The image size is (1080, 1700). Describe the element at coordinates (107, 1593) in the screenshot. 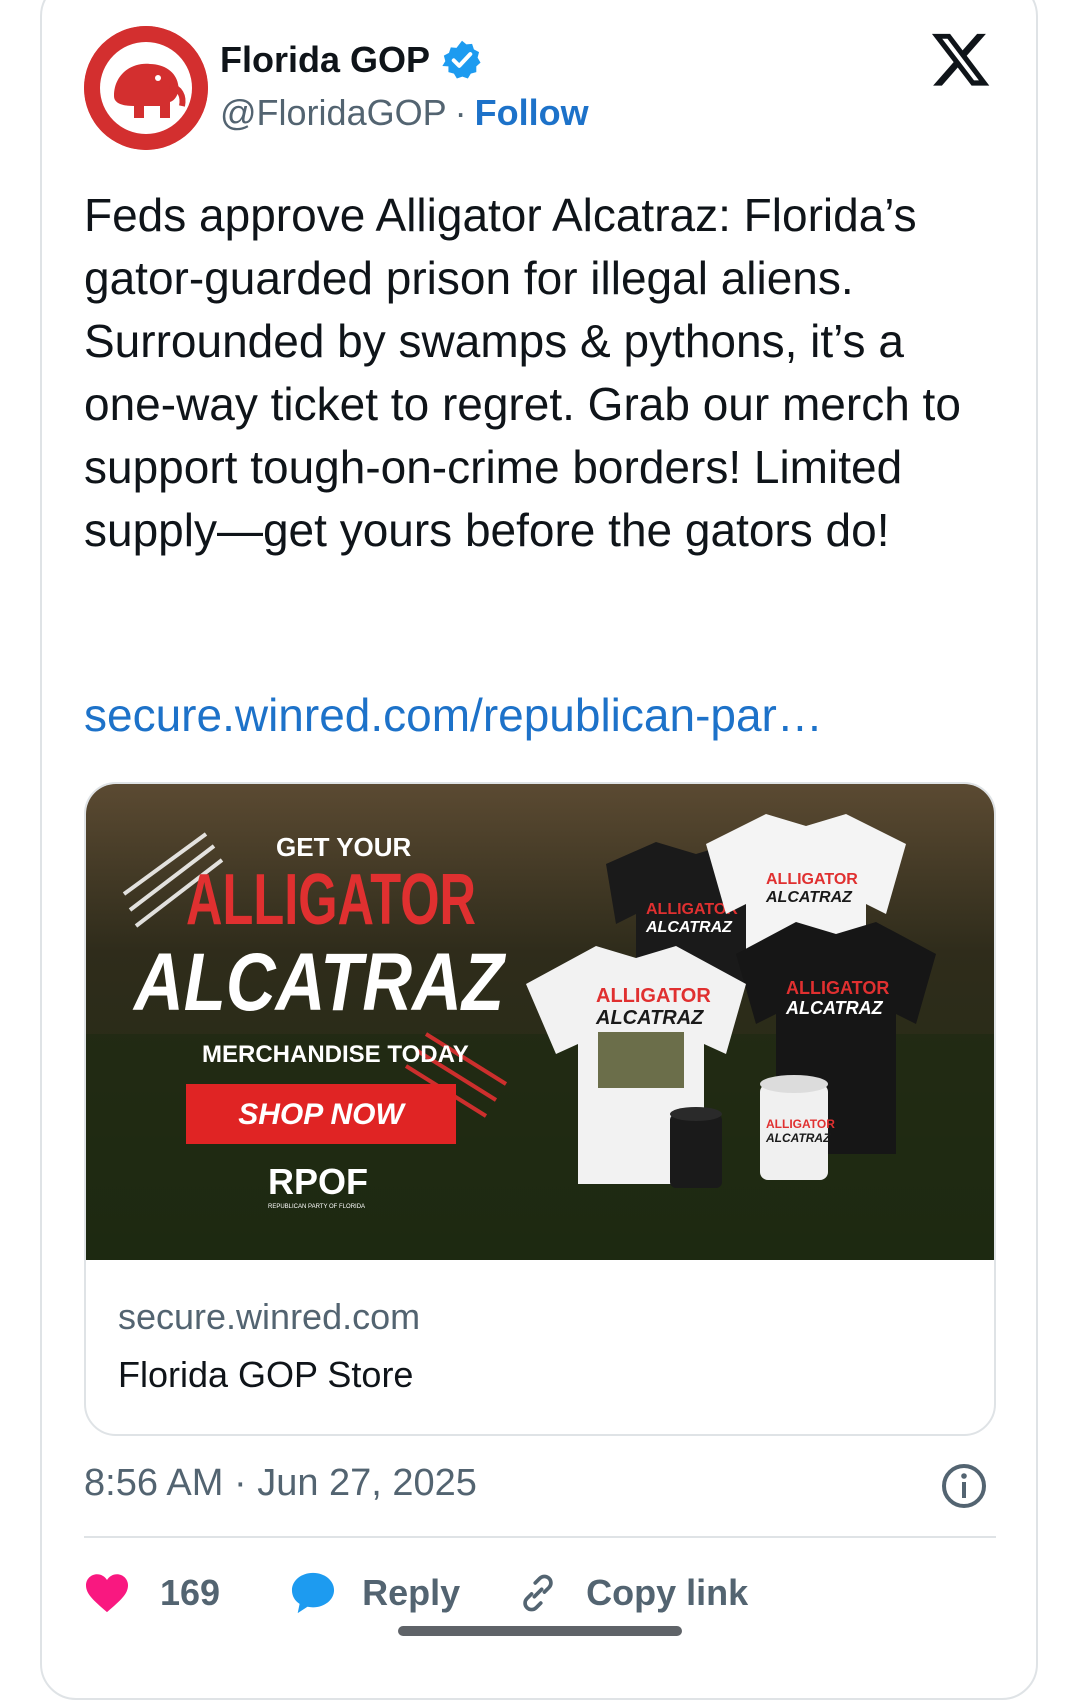

I see `heart-icon` at that location.